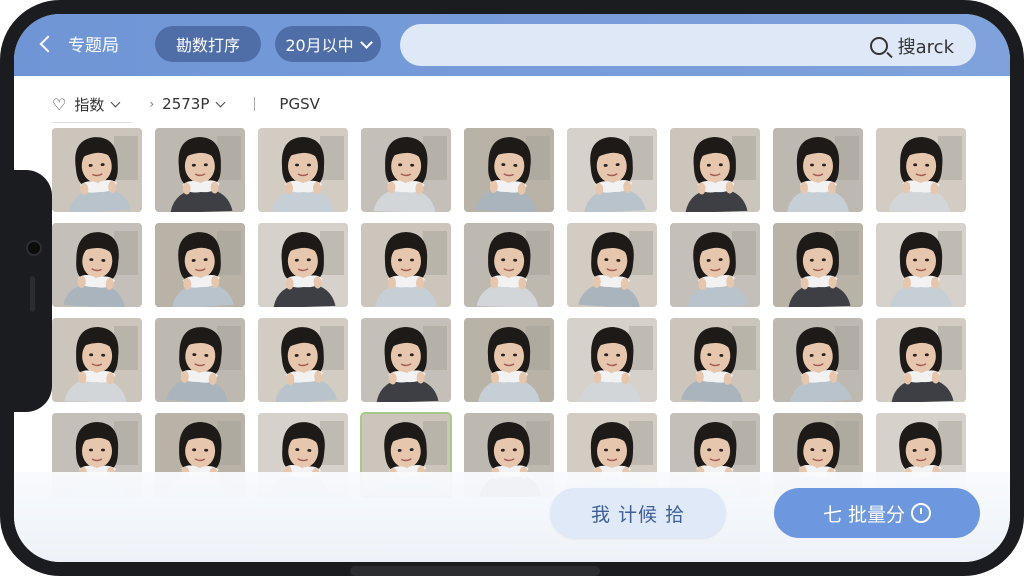 Image resolution: width=1024 pixels, height=576 pixels. Describe the element at coordinates (878, 46) in the screenshot. I see `search-icon` at that location.